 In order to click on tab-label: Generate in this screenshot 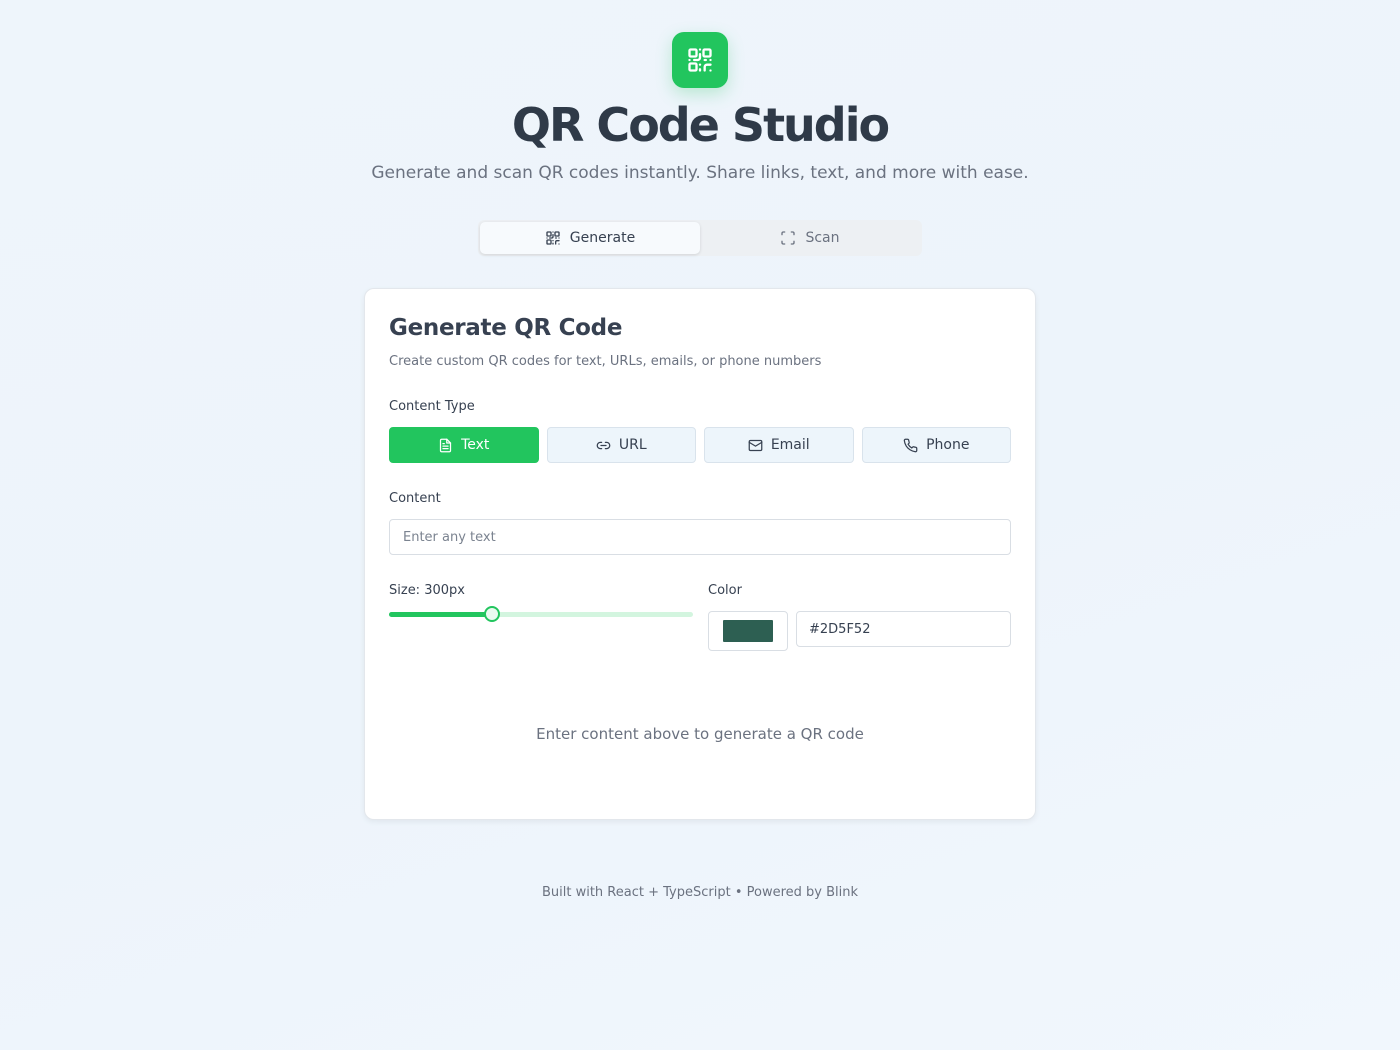, I will do `click(602, 238)`.